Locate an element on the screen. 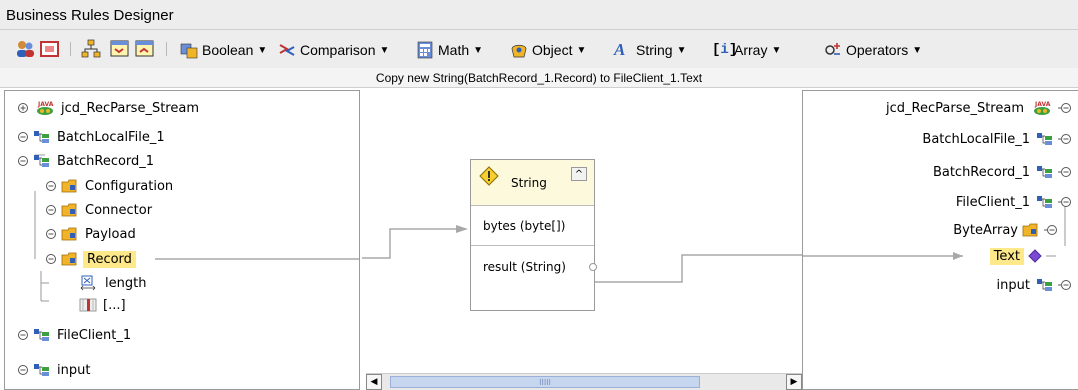  tree-node-batchrecord: BatchRecord_1 is located at coordinates (85, 161).